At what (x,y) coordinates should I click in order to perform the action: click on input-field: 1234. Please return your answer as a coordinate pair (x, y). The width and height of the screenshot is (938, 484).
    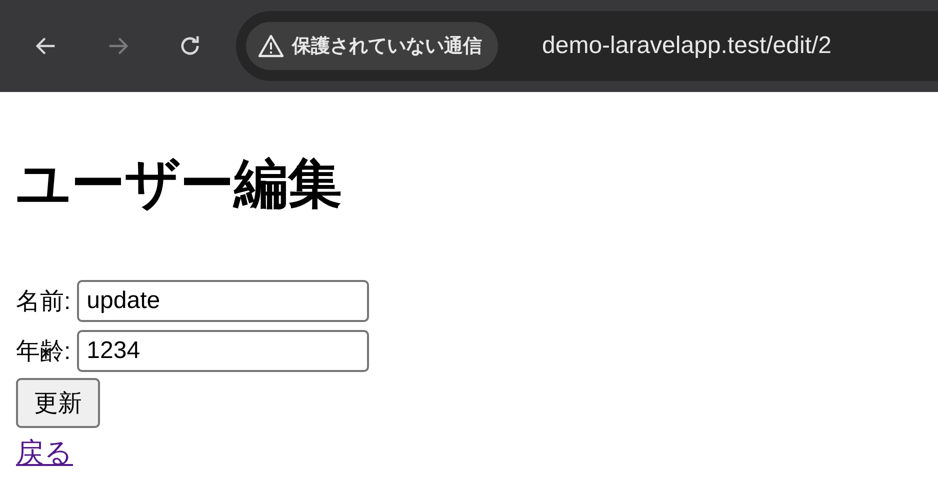
    Looking at the image, I should click on (222, 351).